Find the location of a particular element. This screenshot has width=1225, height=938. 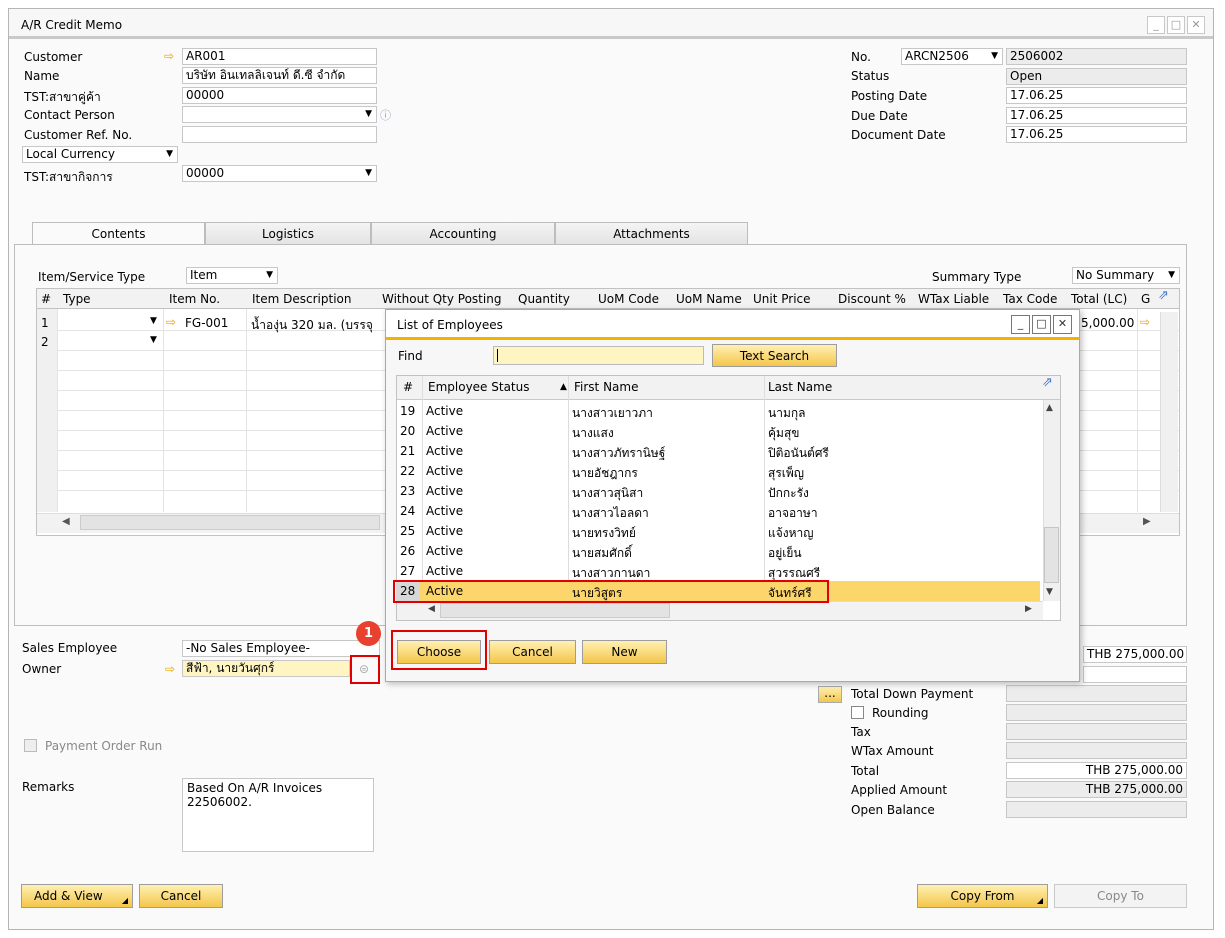

copy-from-label: Copy From is located at coordinates (982, 896).